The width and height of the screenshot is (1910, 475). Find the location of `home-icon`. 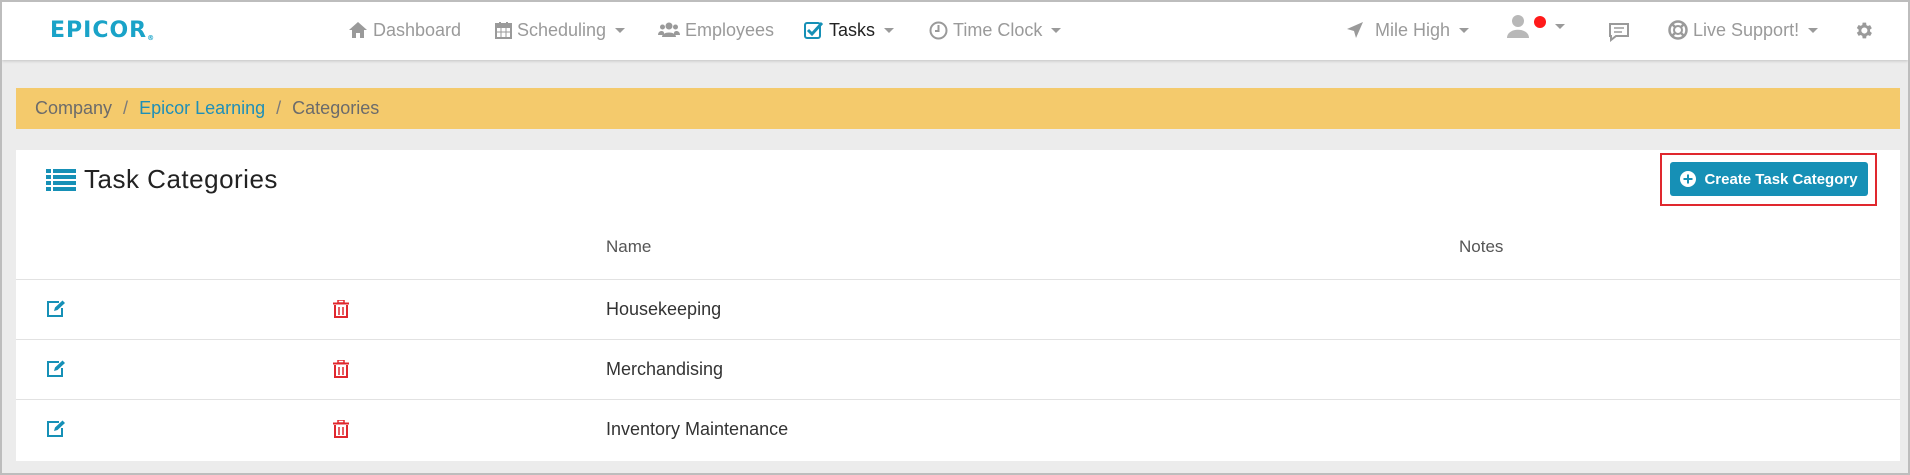

home-icon is located at coordinates (358, 30).